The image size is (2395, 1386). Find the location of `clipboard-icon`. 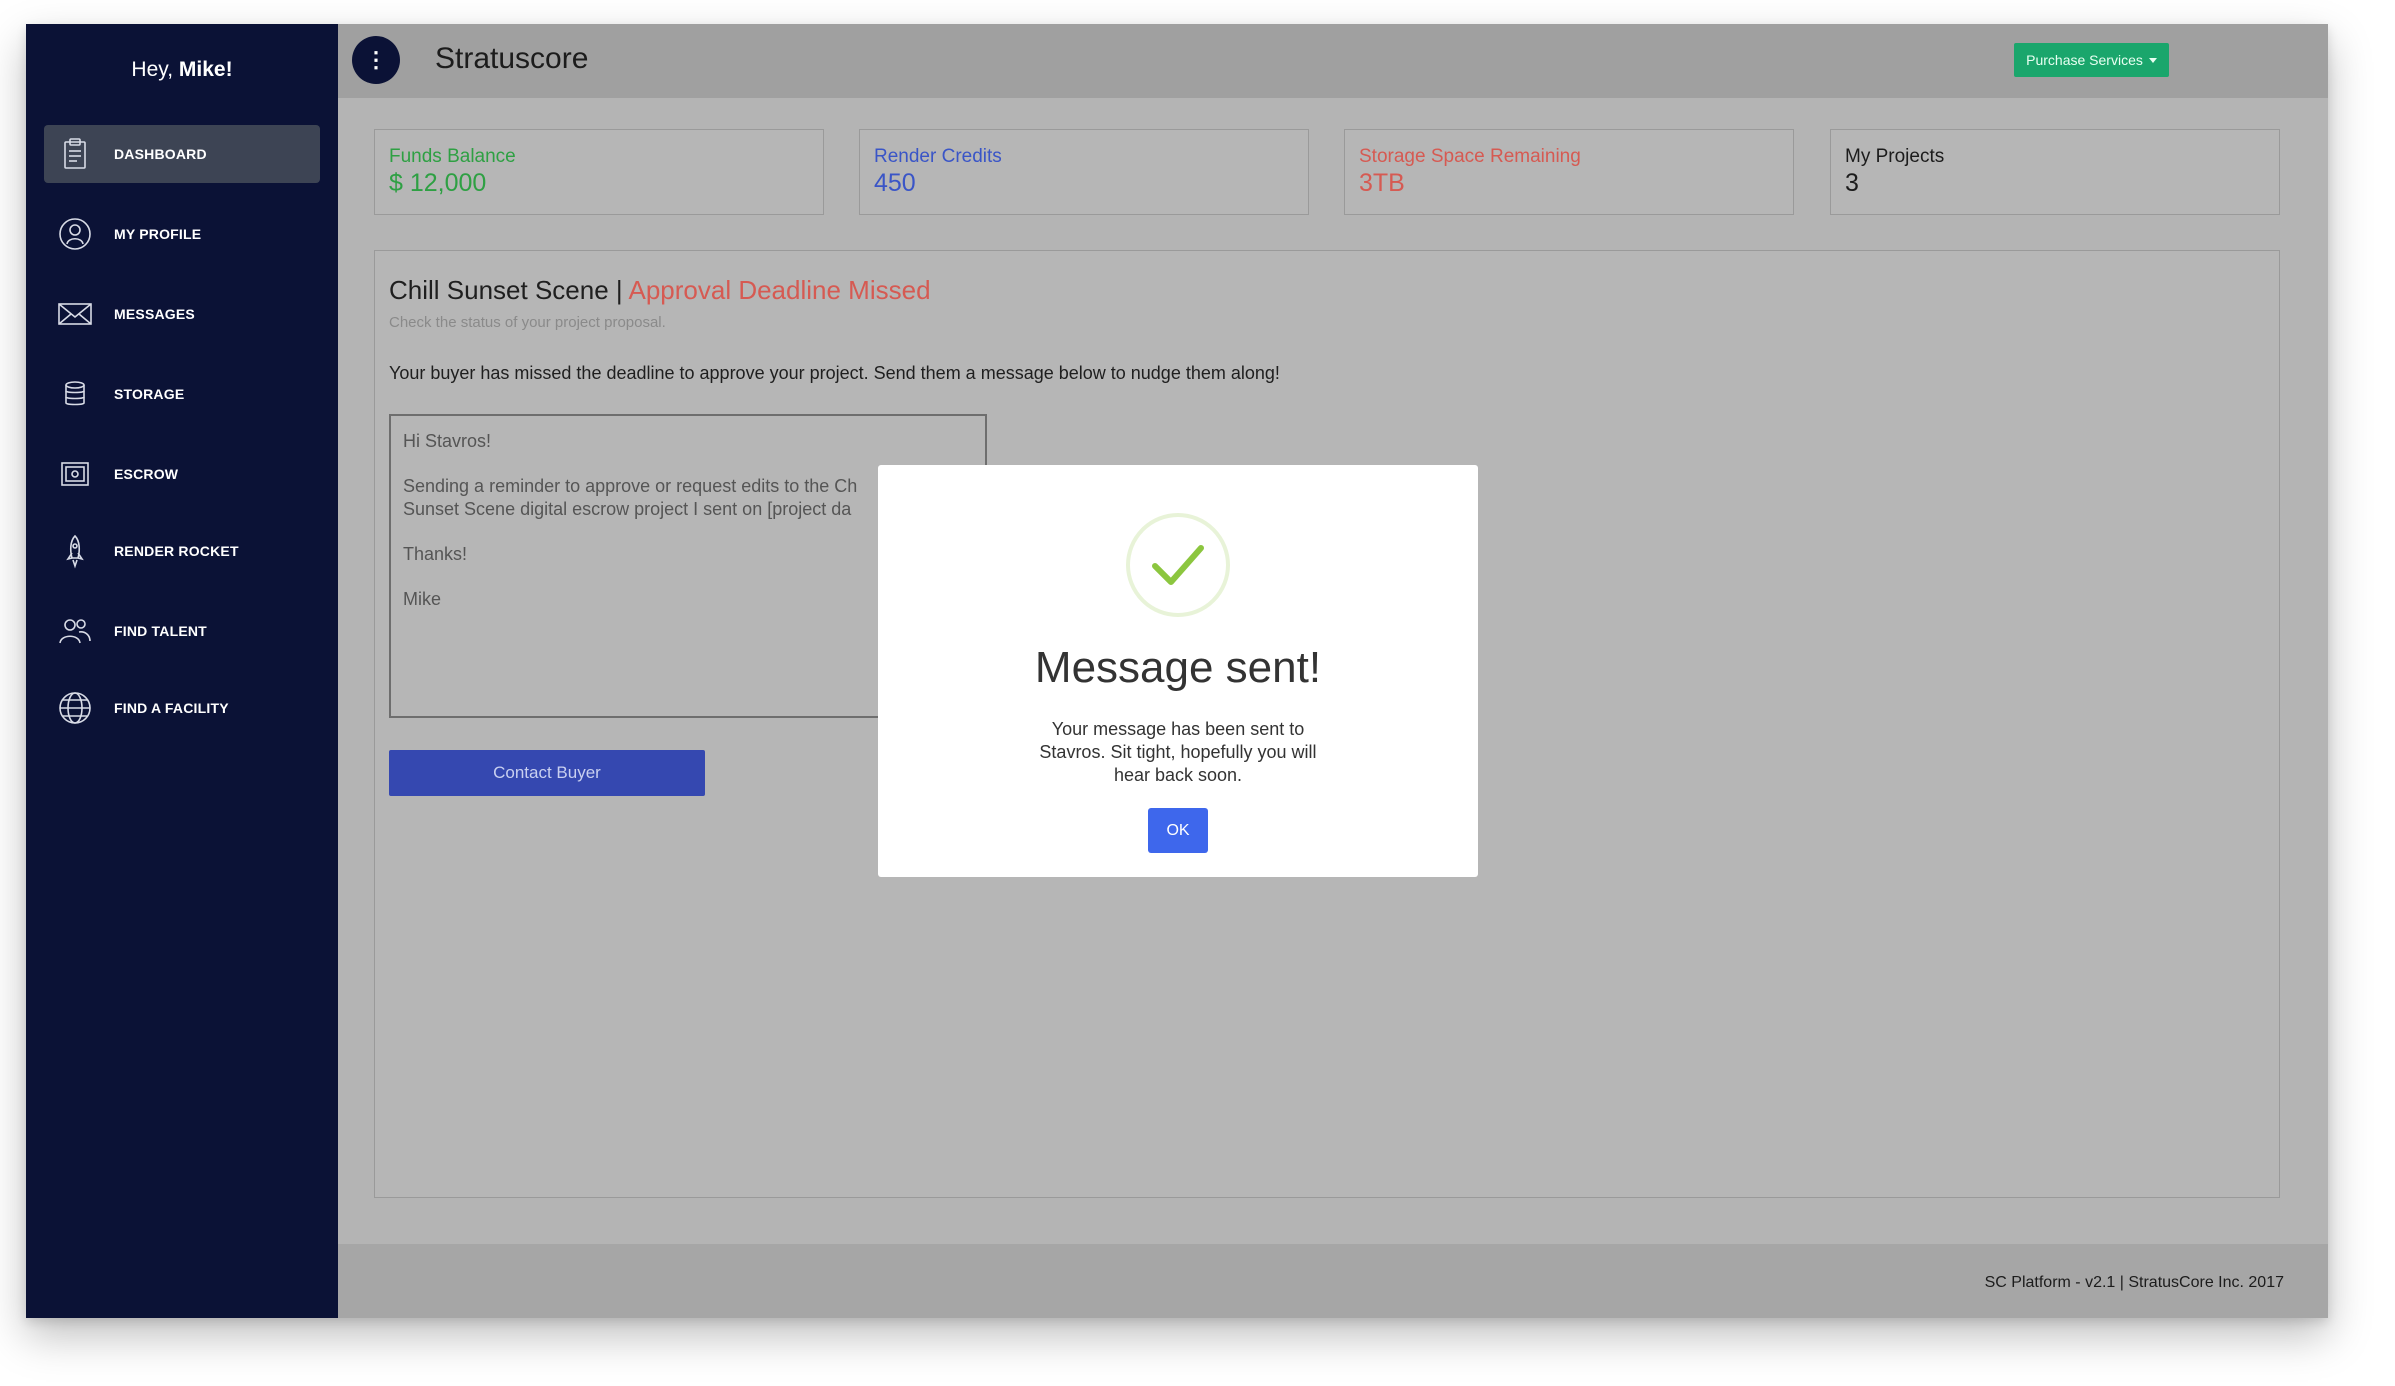

clipboard-icon is located at coordinates (75, 154).